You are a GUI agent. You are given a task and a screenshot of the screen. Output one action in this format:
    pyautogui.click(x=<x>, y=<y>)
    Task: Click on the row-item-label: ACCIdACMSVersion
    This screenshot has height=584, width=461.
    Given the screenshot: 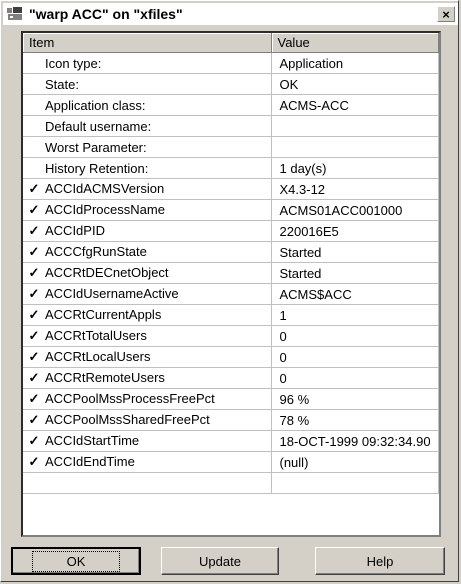 What is the action you would take?
    pyautogui.click(x=105, y=188)
    